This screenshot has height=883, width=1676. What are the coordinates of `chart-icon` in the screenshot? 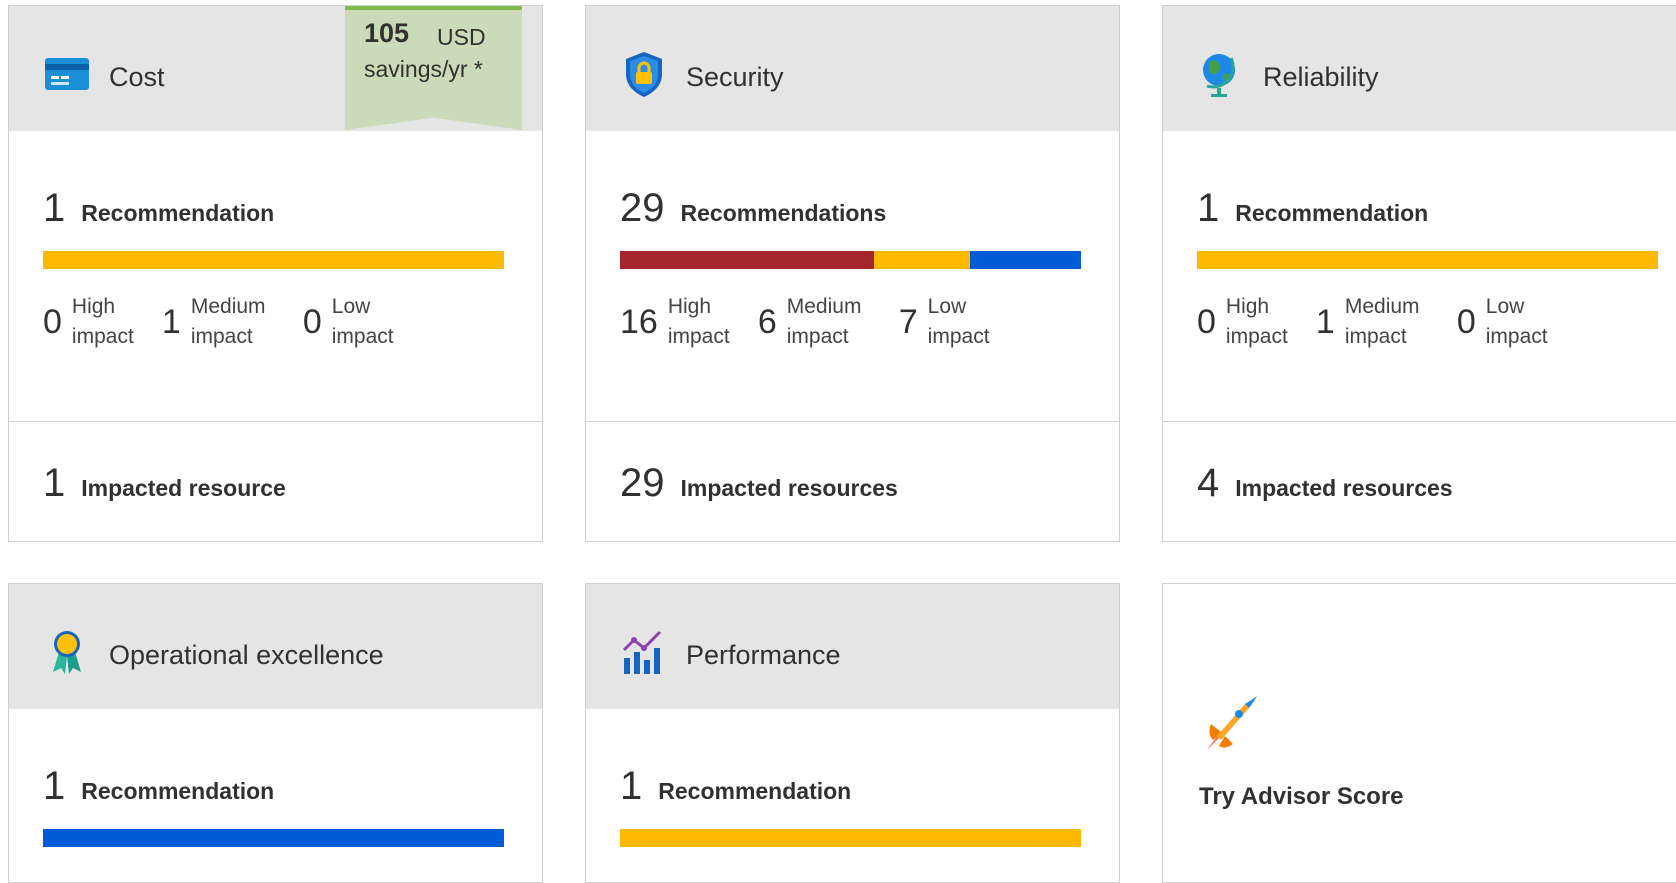 It's located at (644, 652).